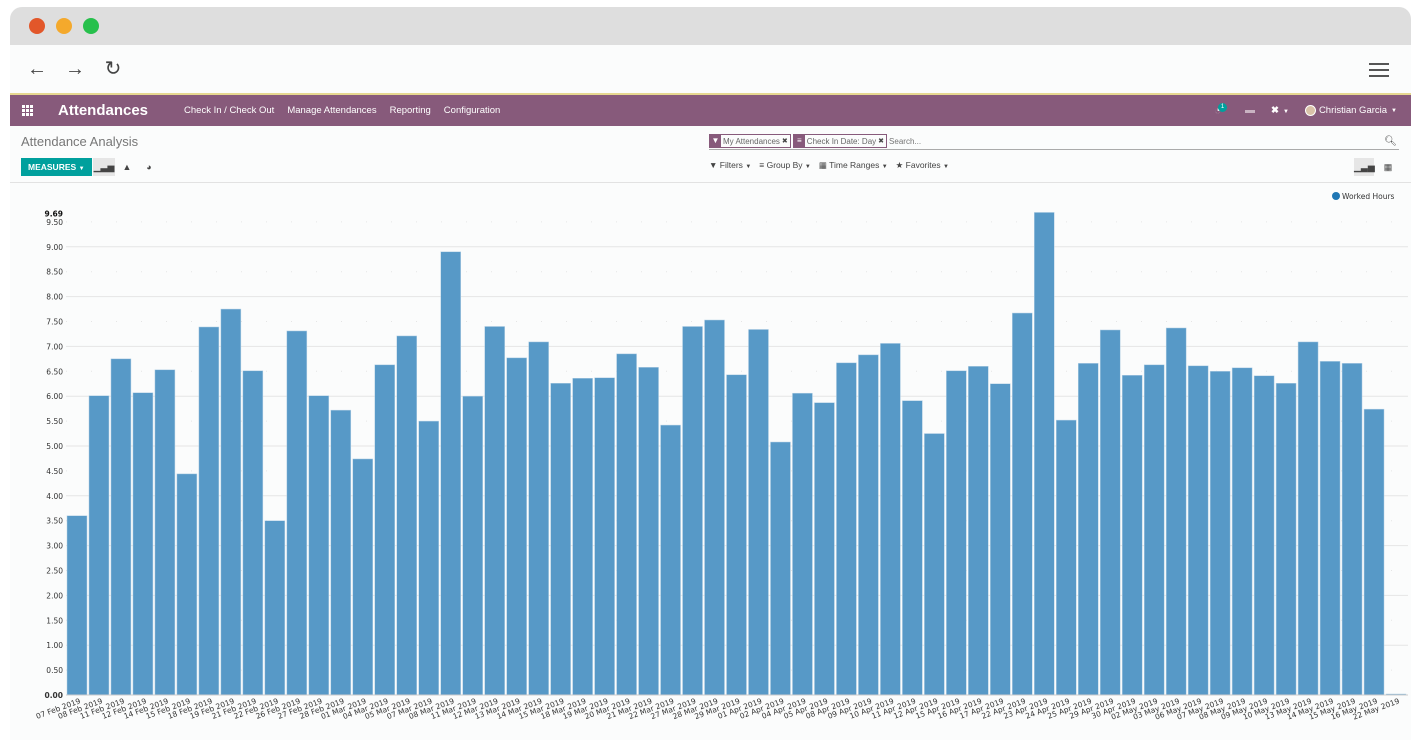 The width and height of the screenshot is (1416, 740). Describe the element at coordinates (846, 529) in the screenshot. I see `bar-08-apr-2019` at that location.